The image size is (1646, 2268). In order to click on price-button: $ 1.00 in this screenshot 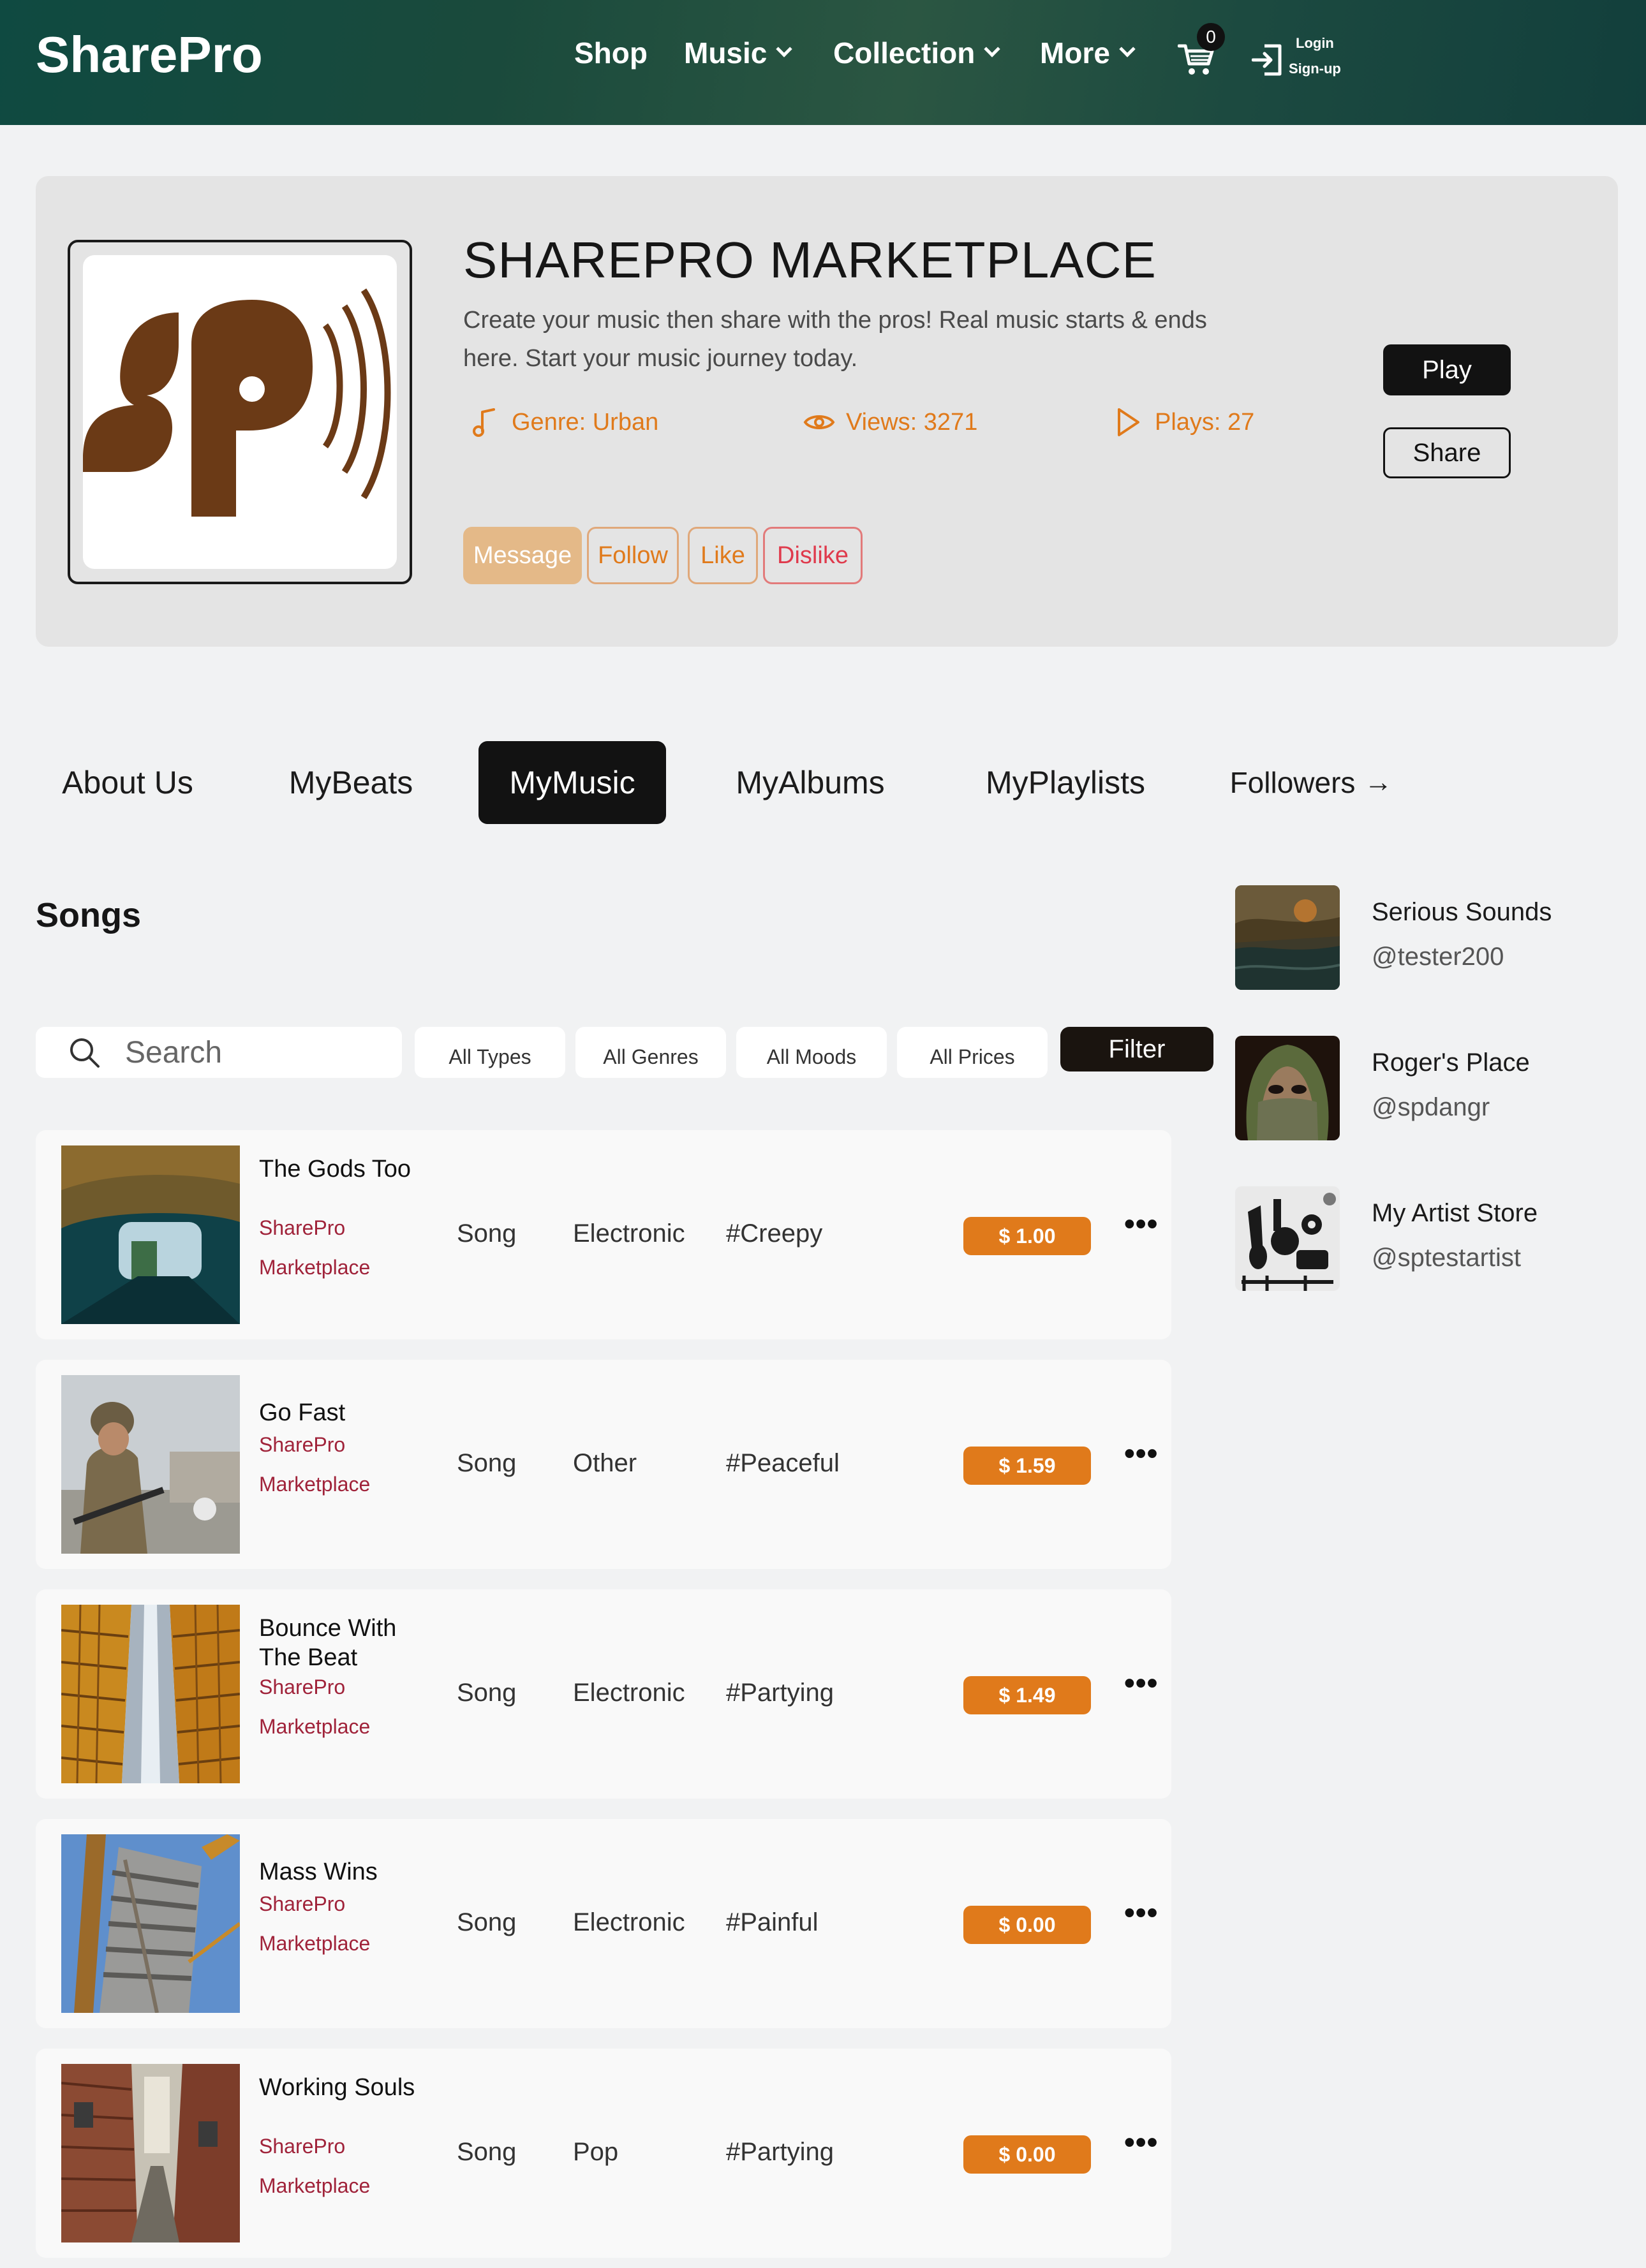, I will do `click(1027, 1236)`.